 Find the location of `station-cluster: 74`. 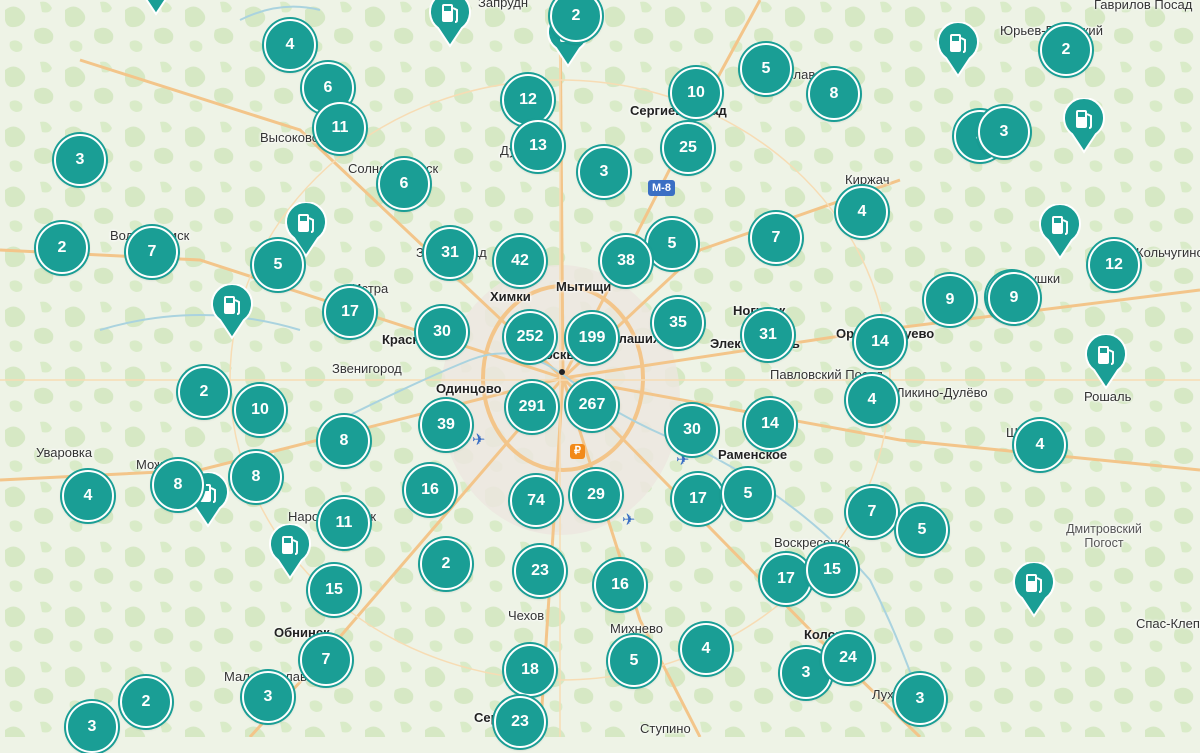

station-cluster: 74 is located at coordinates (536, 501).